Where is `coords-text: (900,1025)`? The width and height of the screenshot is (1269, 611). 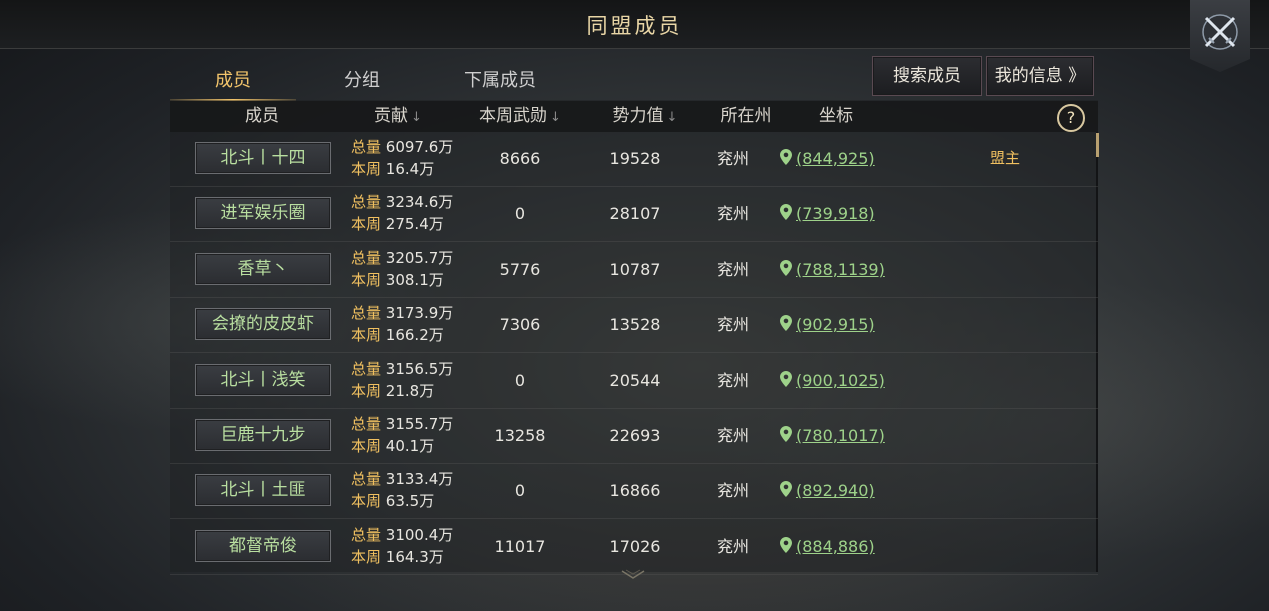
coords-text: (900,1025) is located at coordinates (840, 380).